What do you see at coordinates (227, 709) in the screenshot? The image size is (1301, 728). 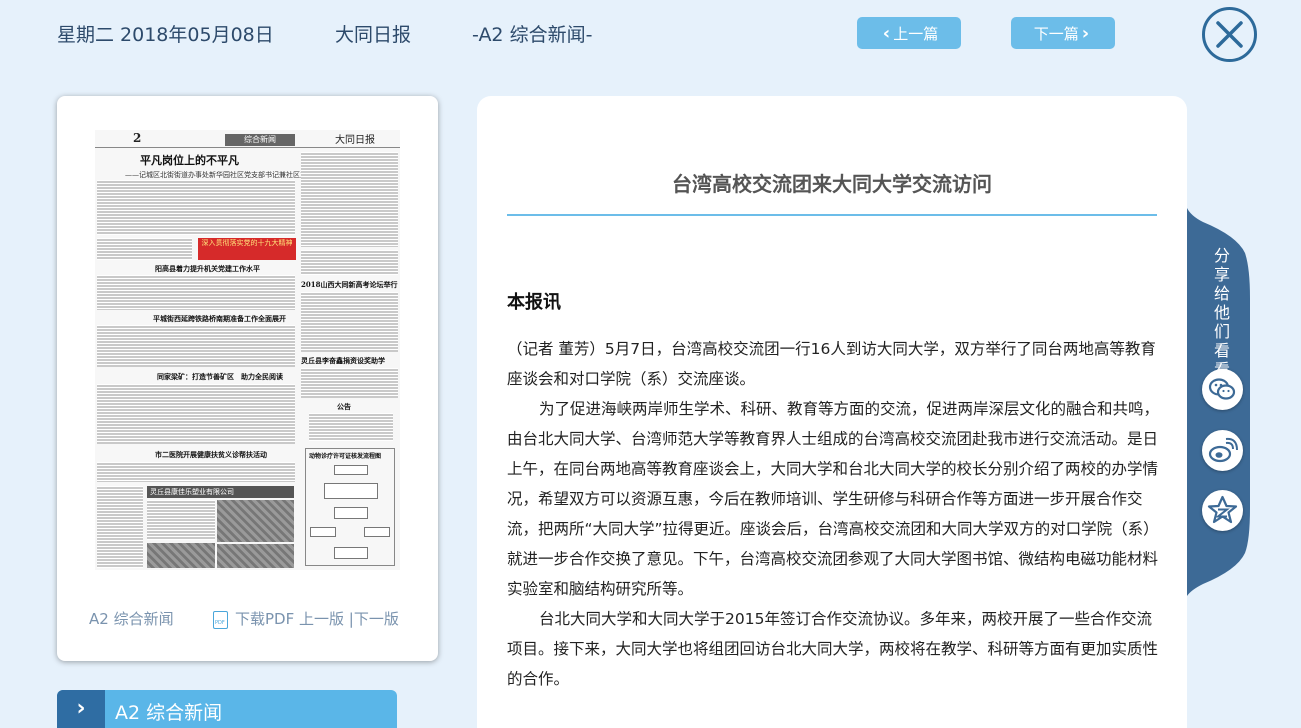 I see `page-list-tab: › A2 综合新闻` at bounding box center [227, 709].